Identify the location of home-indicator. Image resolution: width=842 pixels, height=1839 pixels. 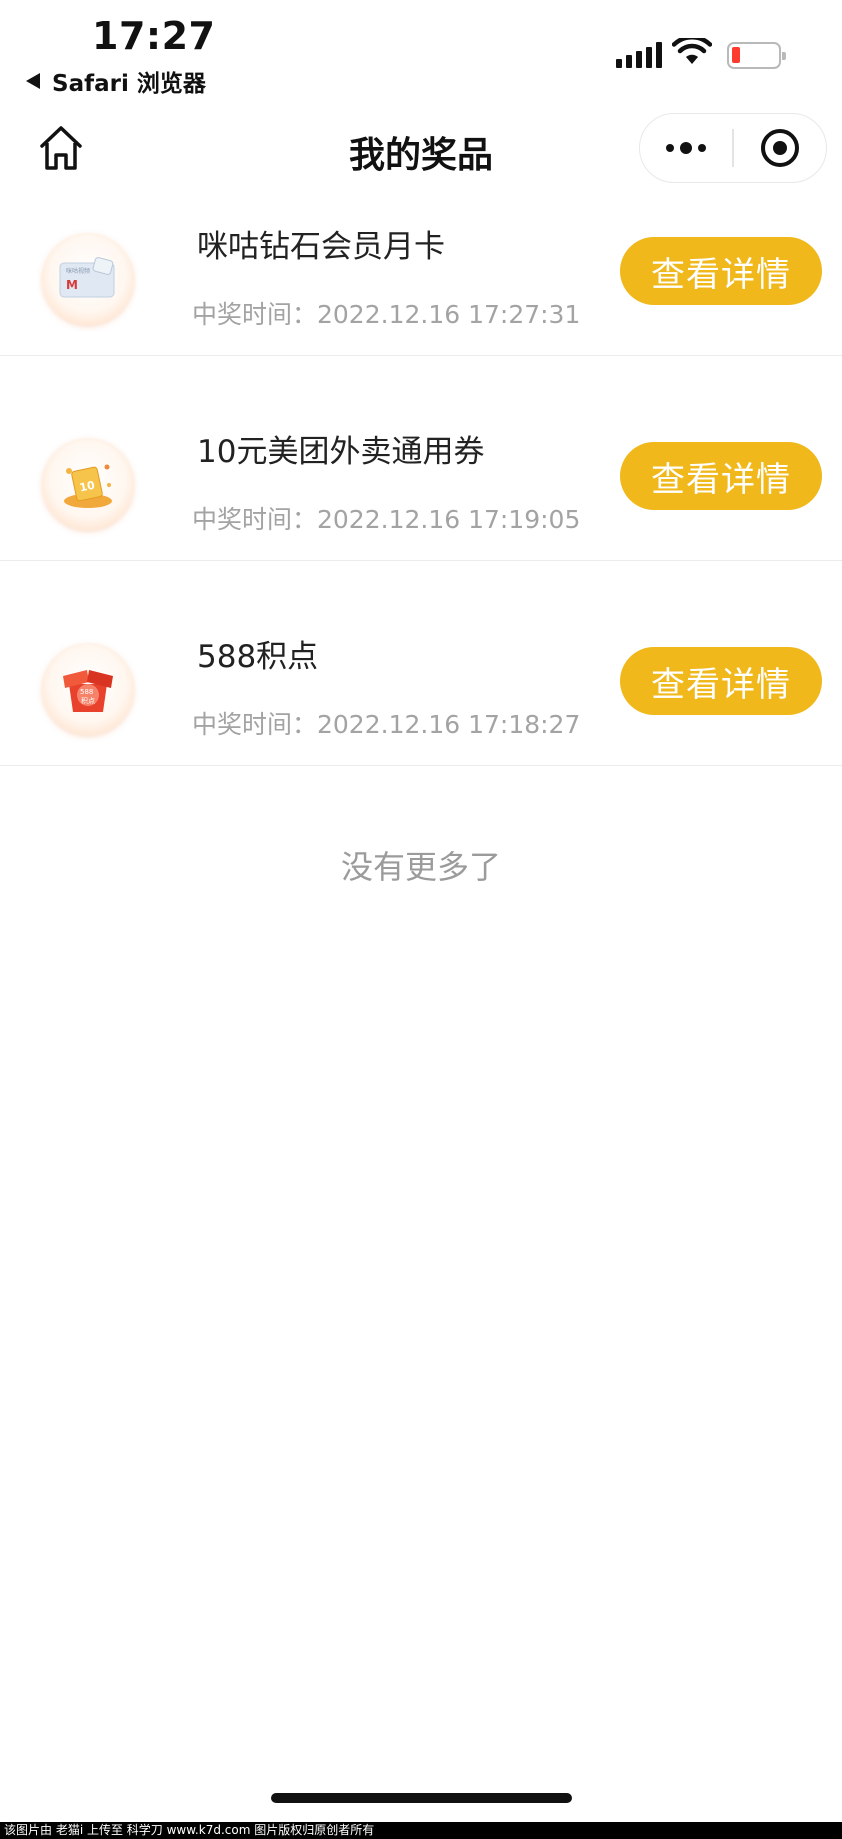
(421, 1798).